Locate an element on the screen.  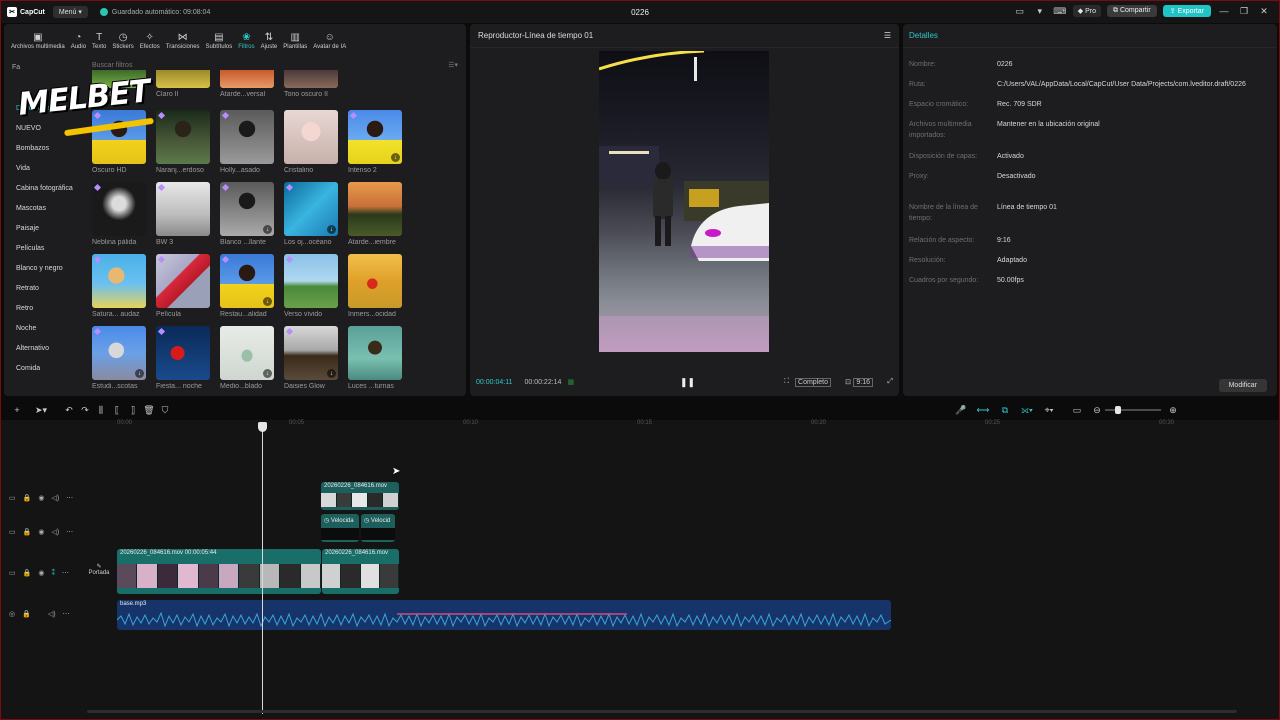
filter-item: ↓ Blanco ...llante is located at coordinates (248, 214).